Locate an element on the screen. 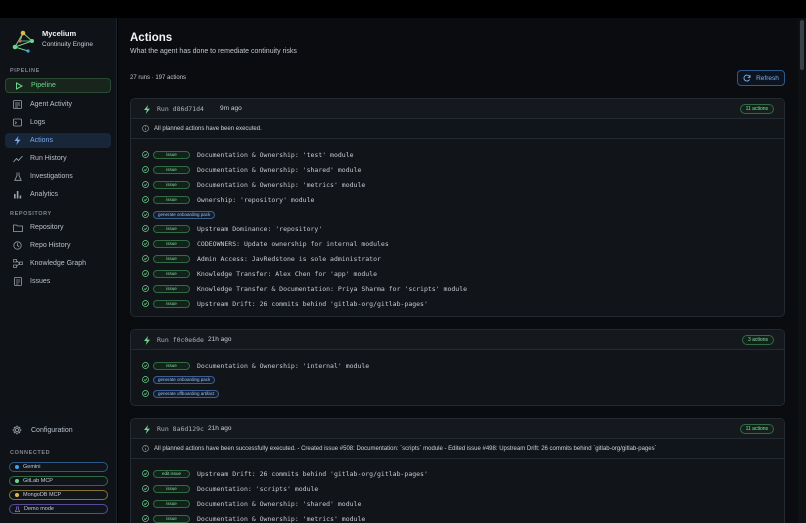  vertical-scrollbar is located at coordinates (802, 270).